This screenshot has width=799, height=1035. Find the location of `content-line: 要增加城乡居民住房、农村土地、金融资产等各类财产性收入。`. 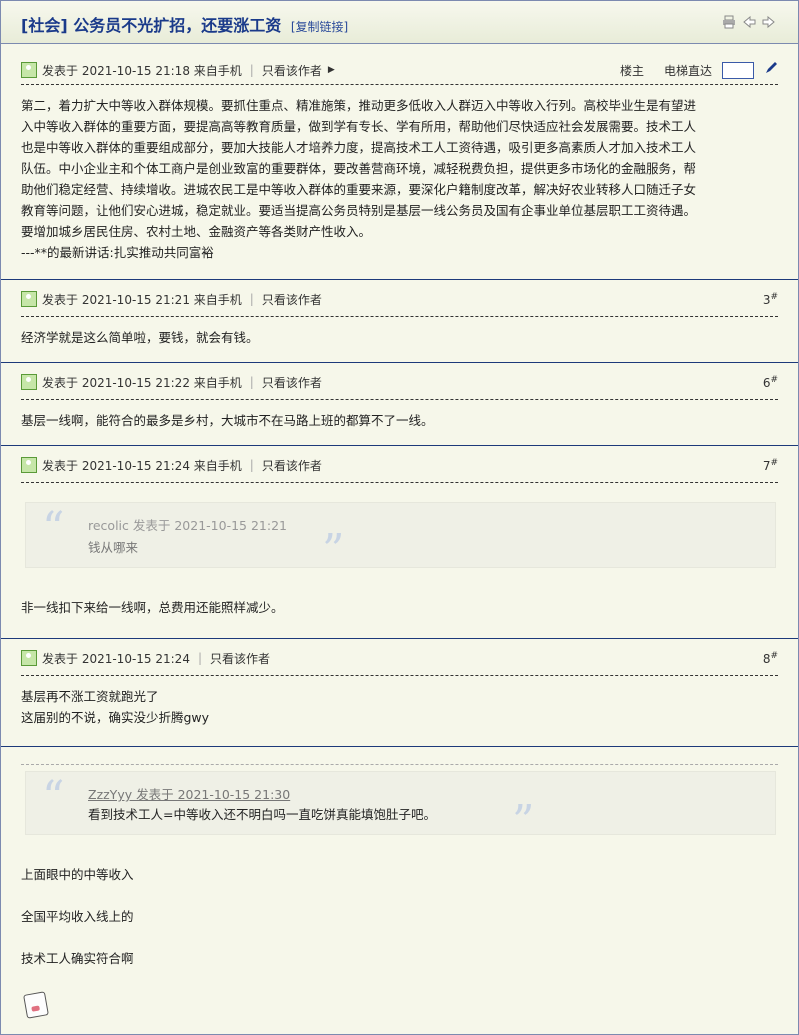

content-line: 要增加城乡居民住房、农村土地、金融资产等各类财产性收入。 is located at coordinates (196, 231).